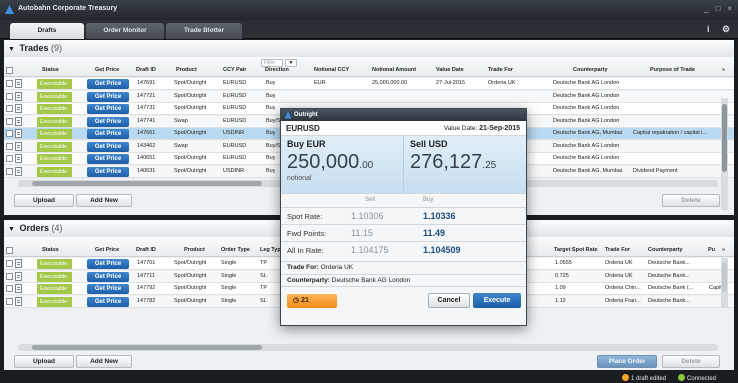 Image resolution: width=738 pixels, height=383 pixels. What do you see at coordinates (234, 70) in the screenshot?
I see `col-ccy-pair: CCY Pair` at bounding box center [234, 70].